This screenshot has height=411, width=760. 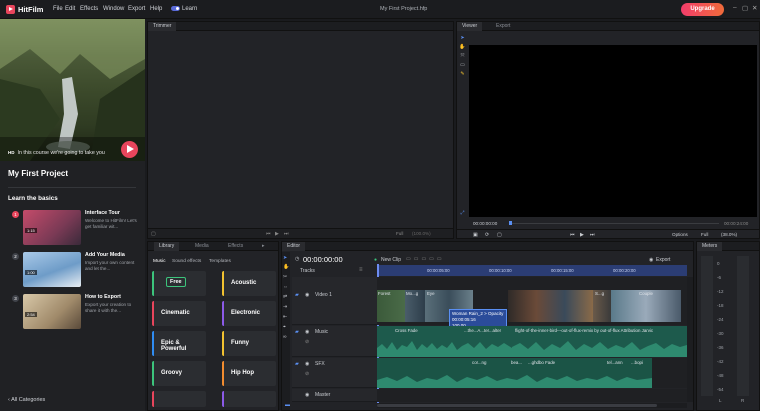 What do you see at coordinates (334, 341) in the screenshot?
I see `track-header-music: ▰ ◉ Music ⊘` at bounding box center [334, 341].